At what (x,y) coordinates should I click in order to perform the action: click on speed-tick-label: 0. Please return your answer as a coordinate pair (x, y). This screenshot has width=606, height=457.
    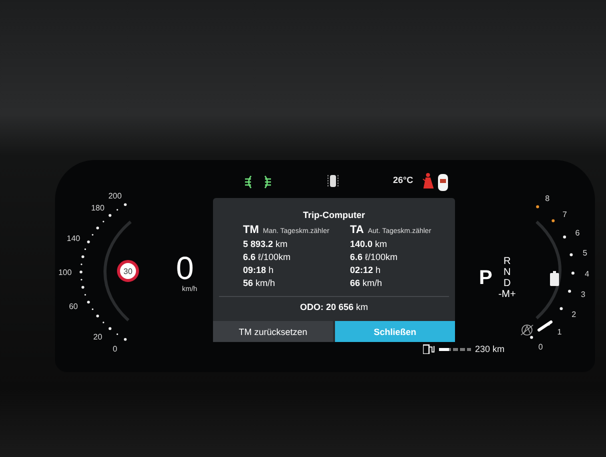
    Looking at the image, I should click on (115, 349).